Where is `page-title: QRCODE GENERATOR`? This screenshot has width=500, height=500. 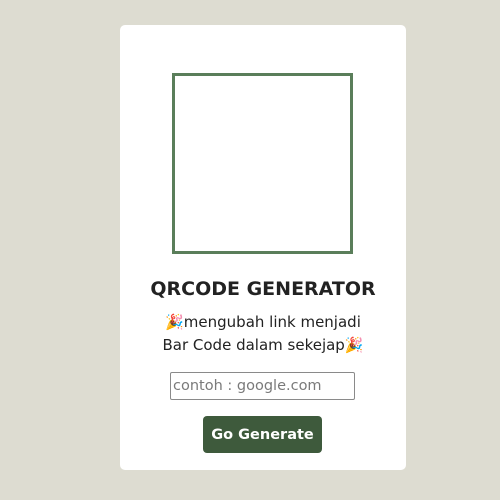 page-title: QRCODE GENERATOR is located at coordinates (263, 289).